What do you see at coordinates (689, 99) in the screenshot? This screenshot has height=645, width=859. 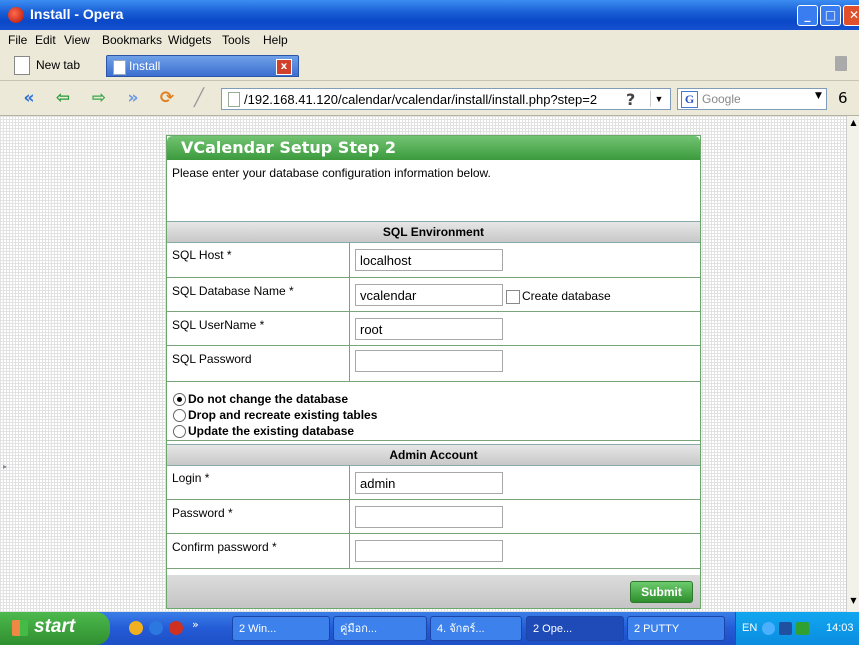 I see `google-icon: G` at bounding box center [689, 99].